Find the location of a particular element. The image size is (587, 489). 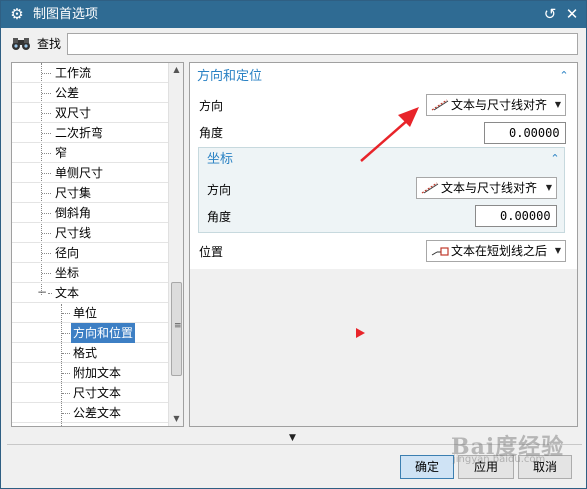

tree-item-label: 附加文本 is located at coordinates (97, 373).